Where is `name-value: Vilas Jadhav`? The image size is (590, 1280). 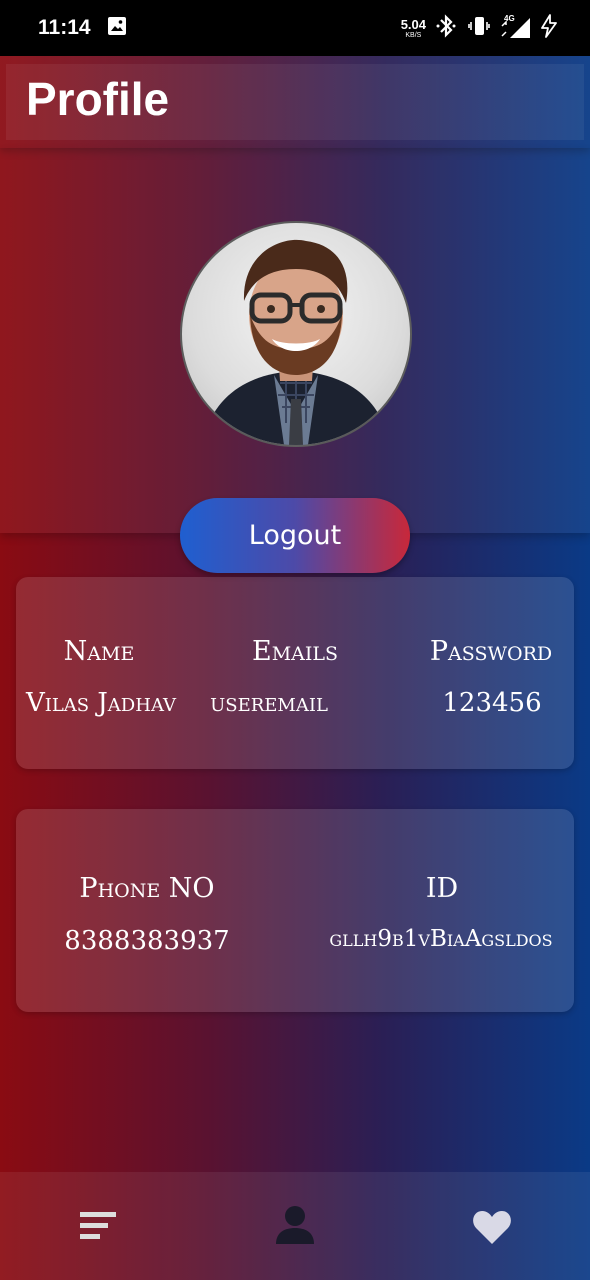
name-value: Vilas Jadhav is located at coordinates (101, 703).